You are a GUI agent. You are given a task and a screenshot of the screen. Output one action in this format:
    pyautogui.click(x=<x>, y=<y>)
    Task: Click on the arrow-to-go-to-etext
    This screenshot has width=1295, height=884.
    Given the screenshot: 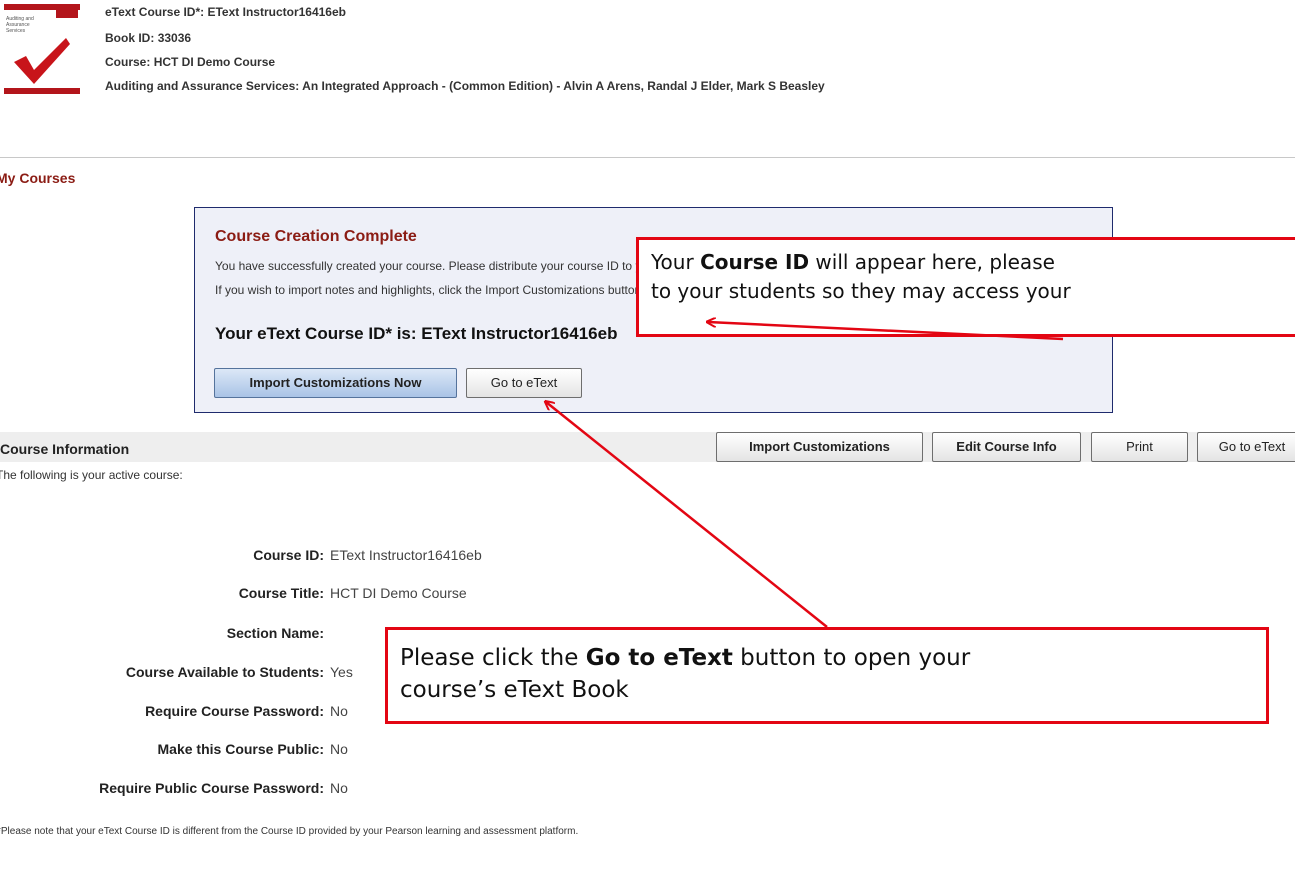 What is the action you would take?
    pyautogui.click(x=687, y=515)
    